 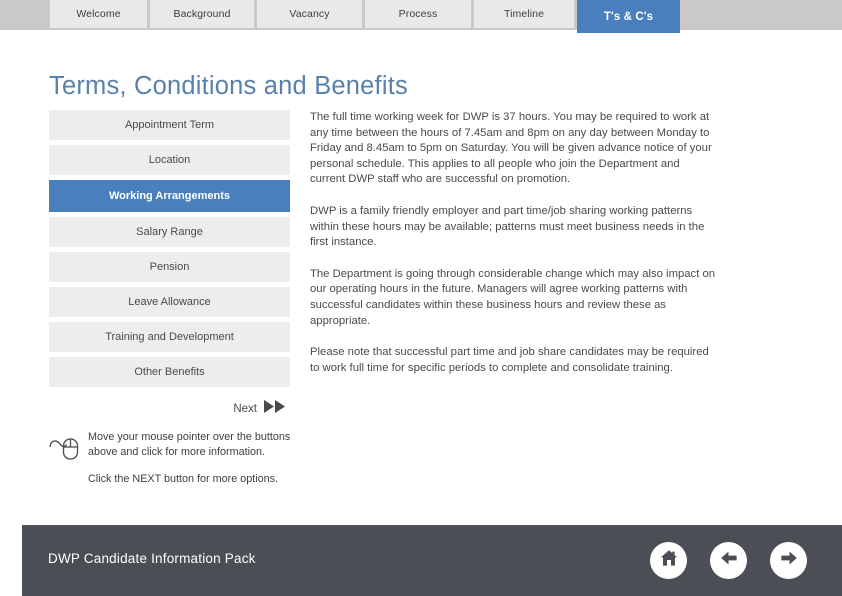 I want to click on menu-item-label: Training and Development, so click(x=169, y=337).